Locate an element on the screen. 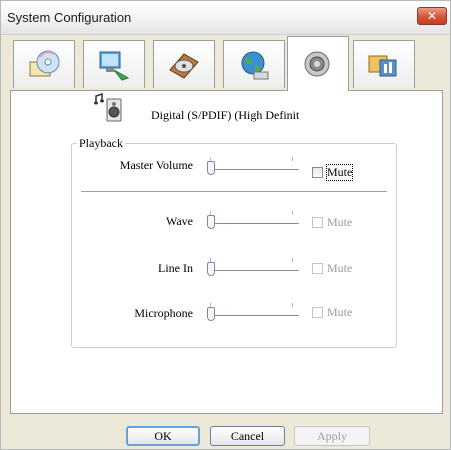 The height and width of the screenshot is (450, 451). monitor-speaker-icon is located at coordinates (114, 66).